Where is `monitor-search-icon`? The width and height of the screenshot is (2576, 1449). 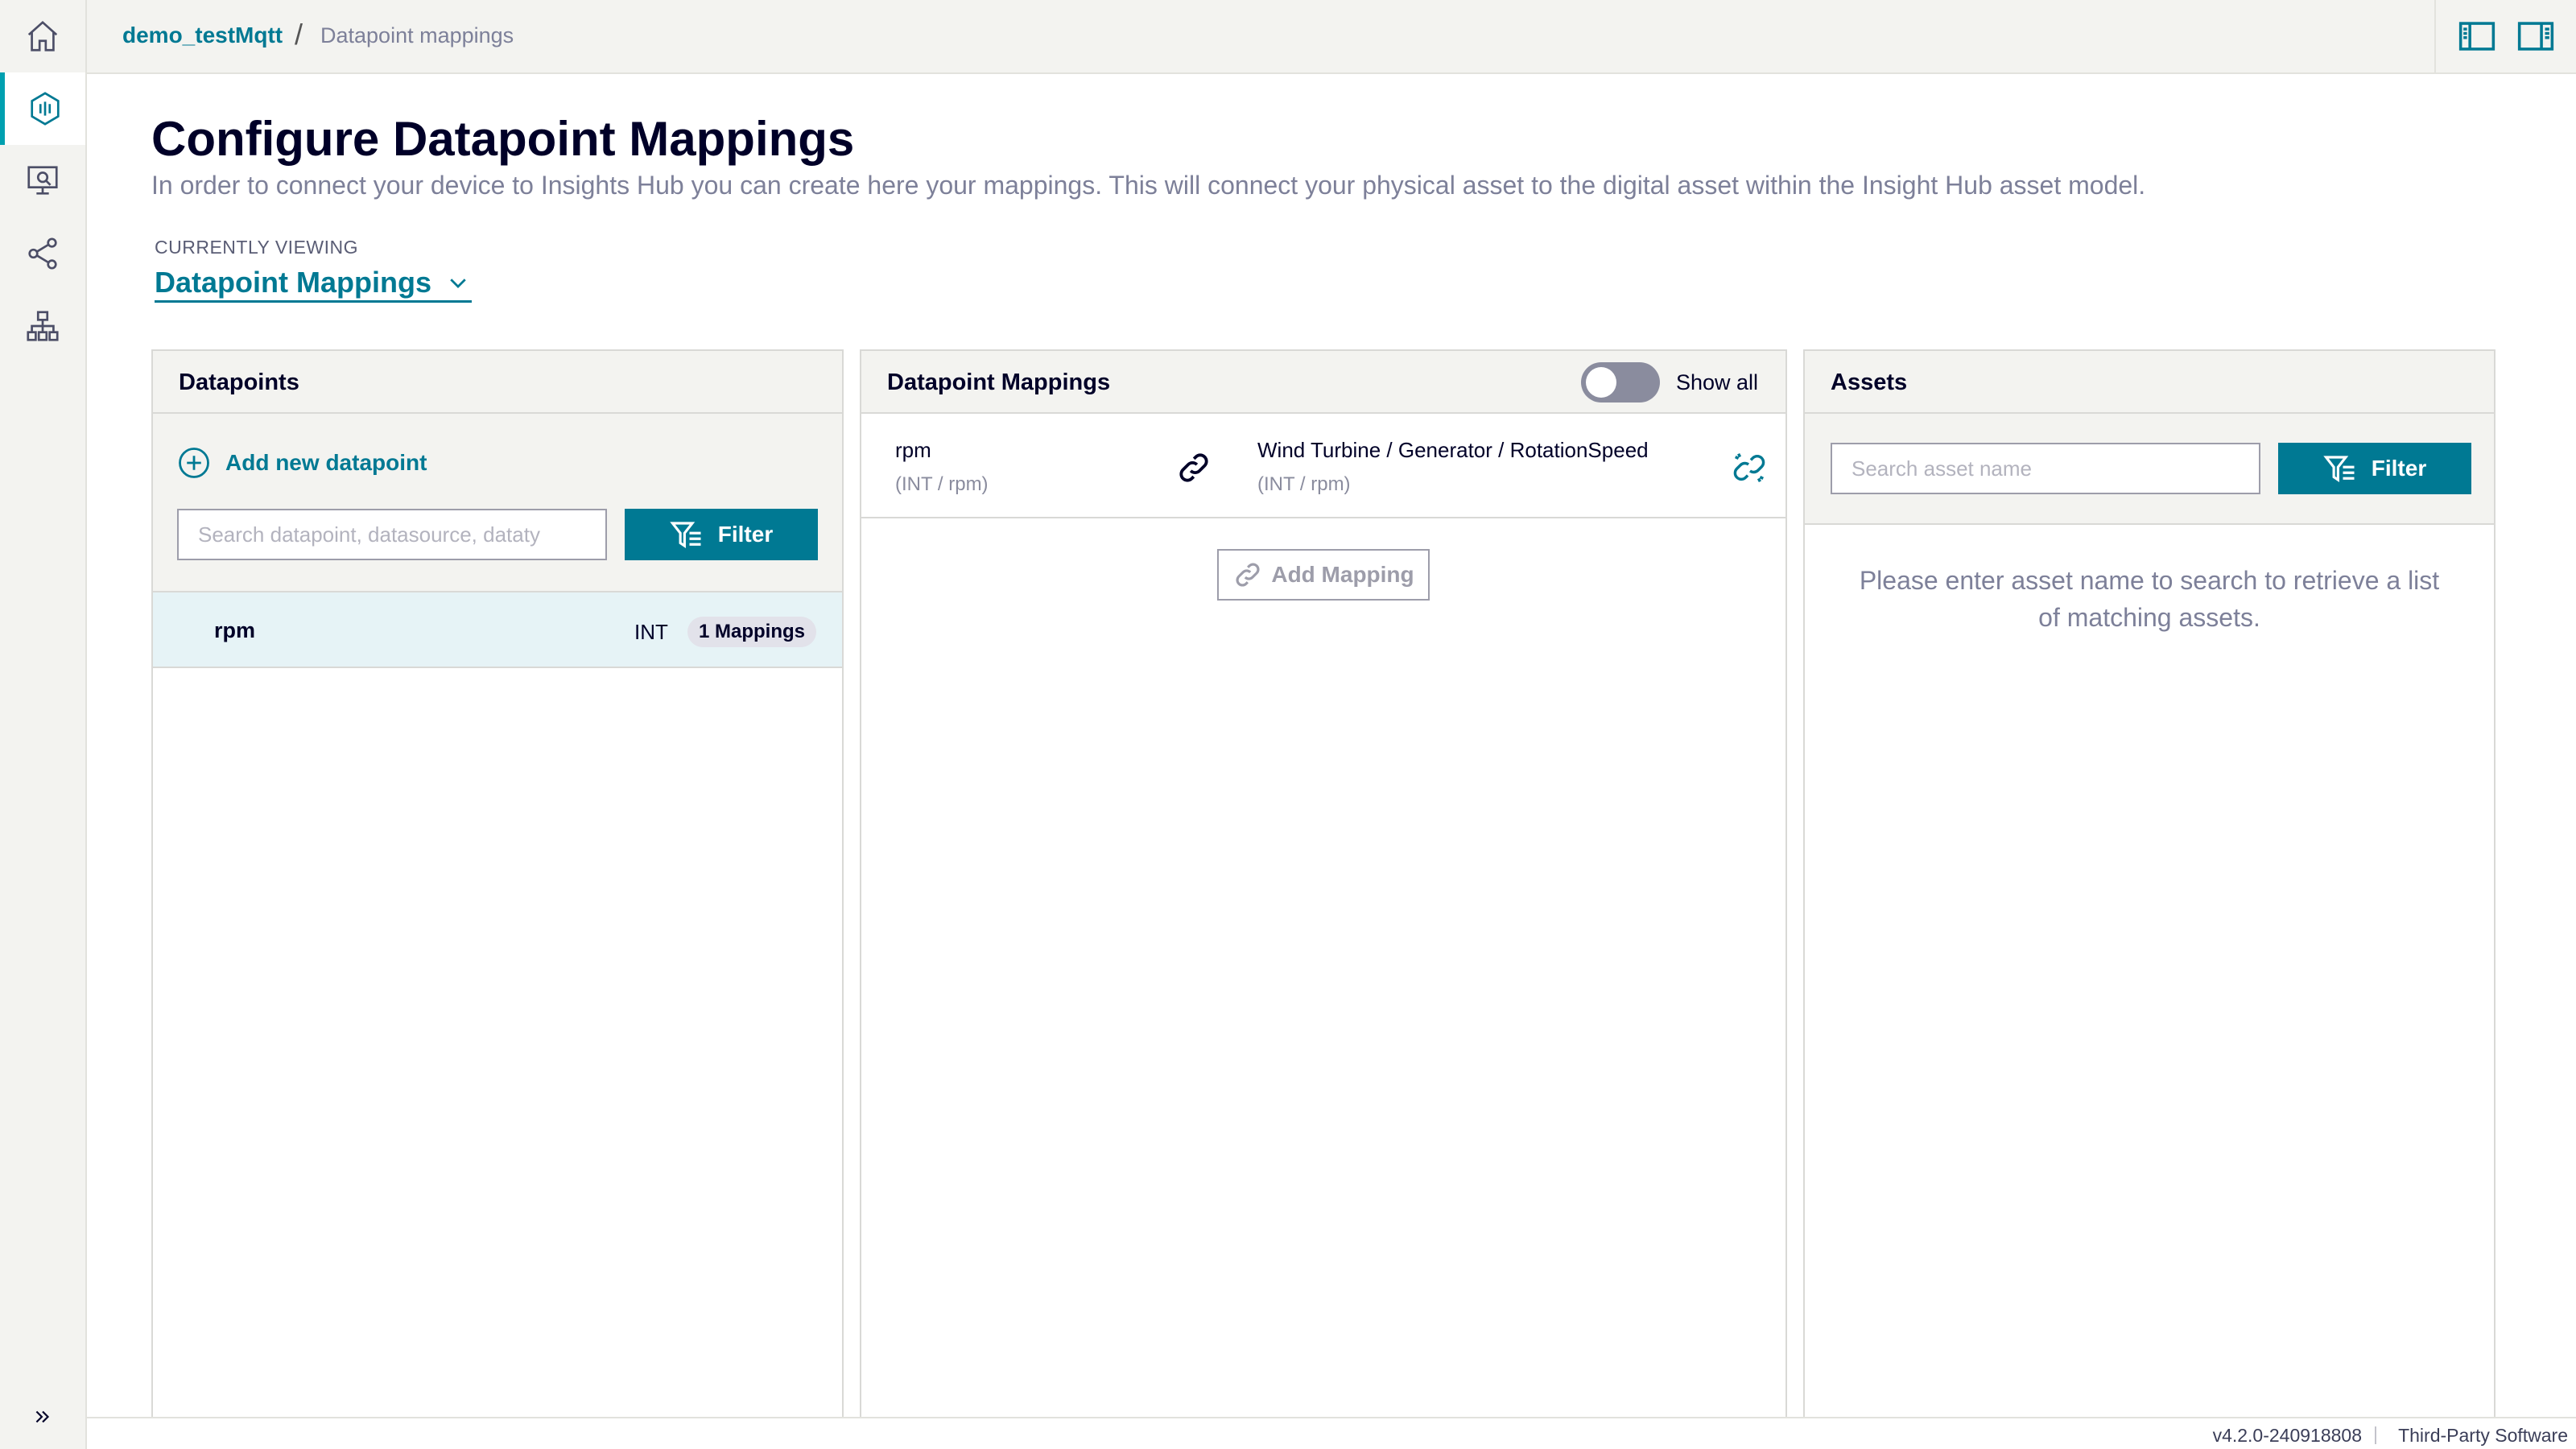 monitor-search-icon is located at coordinates (42, 180).